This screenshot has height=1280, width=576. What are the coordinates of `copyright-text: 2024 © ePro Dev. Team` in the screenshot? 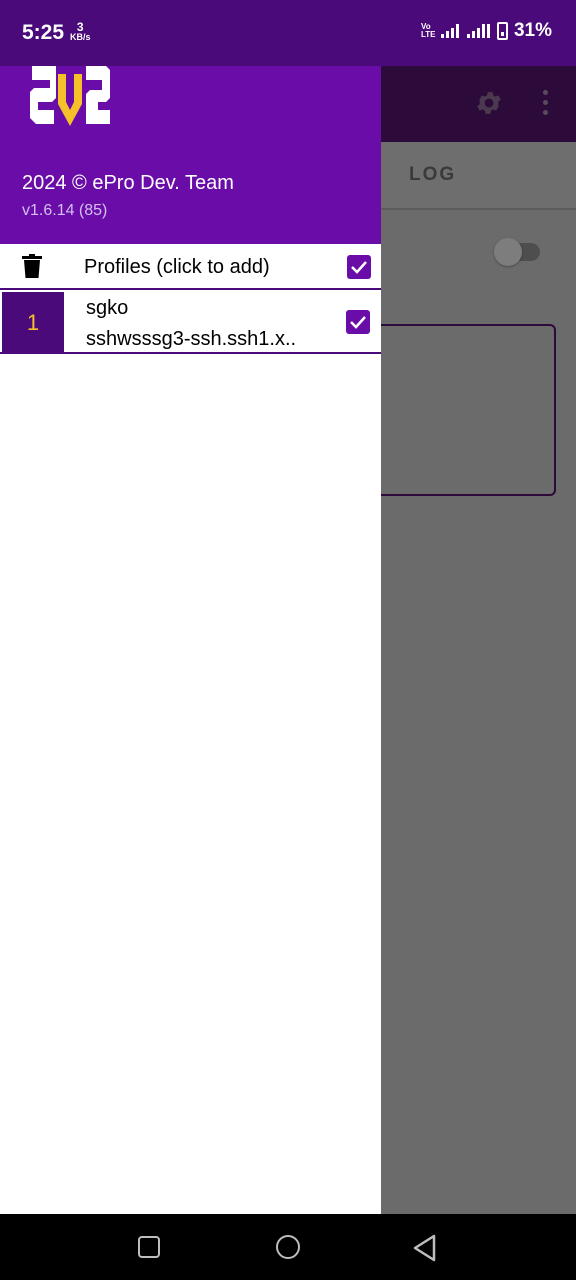 It's located at (128, 183).